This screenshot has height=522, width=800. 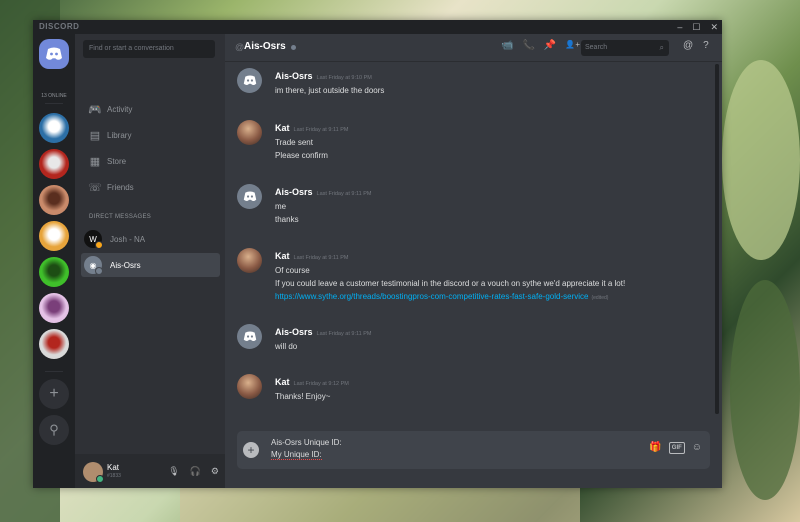 I want to click on status-dot-icon, so click(x=99, y=245).